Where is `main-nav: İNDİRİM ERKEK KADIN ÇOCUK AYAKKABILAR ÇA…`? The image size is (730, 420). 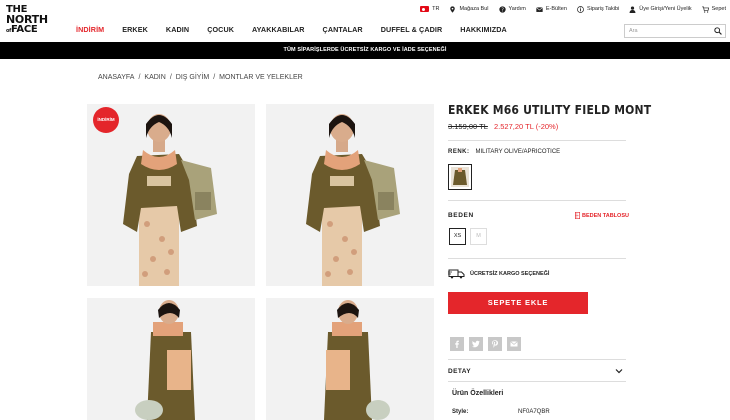 main-nav: İNDİRİM ERKEK KADIN ÇOCUK AYAKKABILAR ÇA… is located at coordinates (300, 29).